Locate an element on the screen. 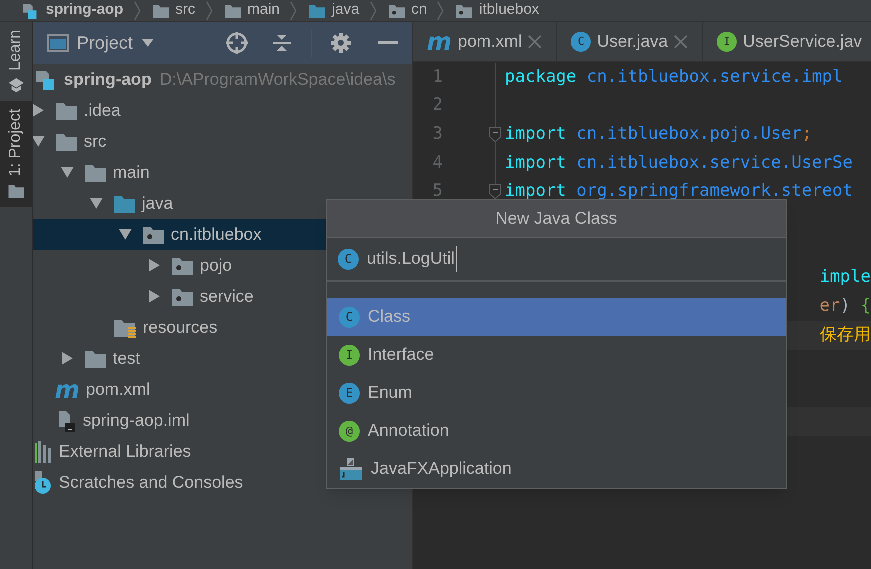 The width and height of the screenshot is (871, 569). code-line: import cn.itbluebox.service.UserSe is located at coordinates (679, 163).